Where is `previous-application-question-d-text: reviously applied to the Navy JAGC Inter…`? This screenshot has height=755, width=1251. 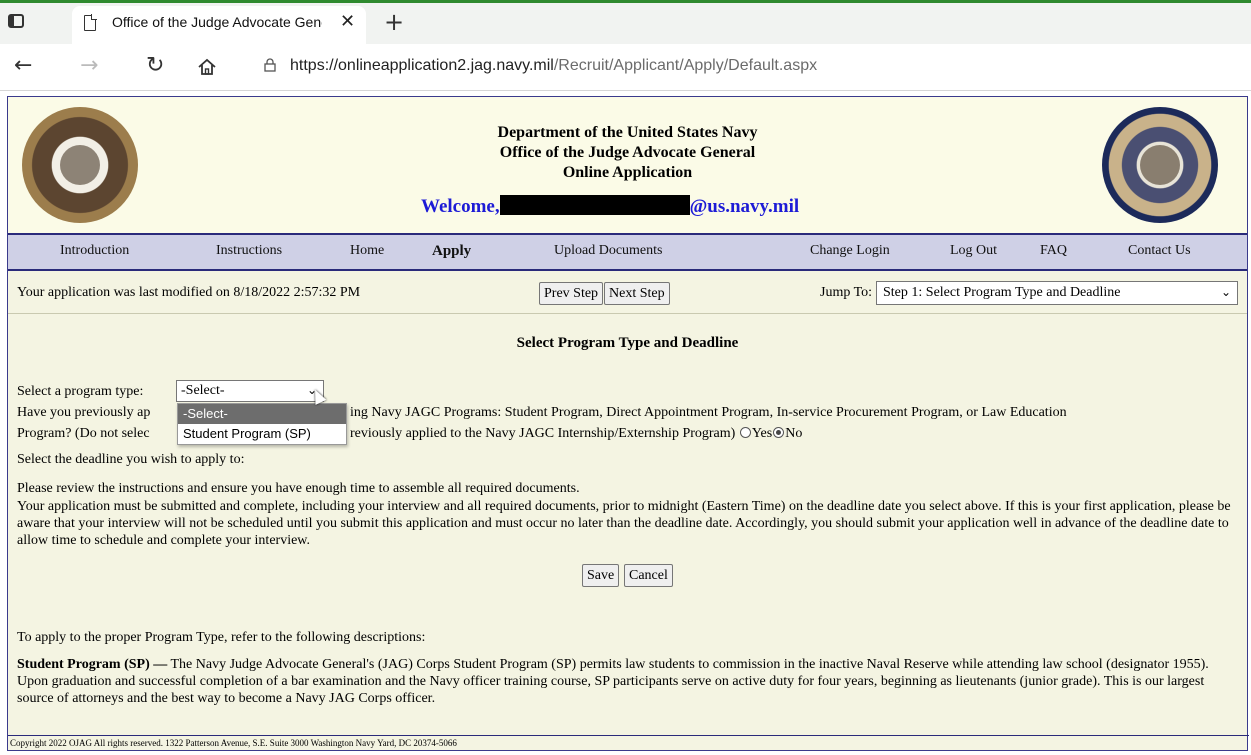 previous-application-question-d-text: reviously applied to the Navy JAGC Inter… is located at coordinates (543, 433).